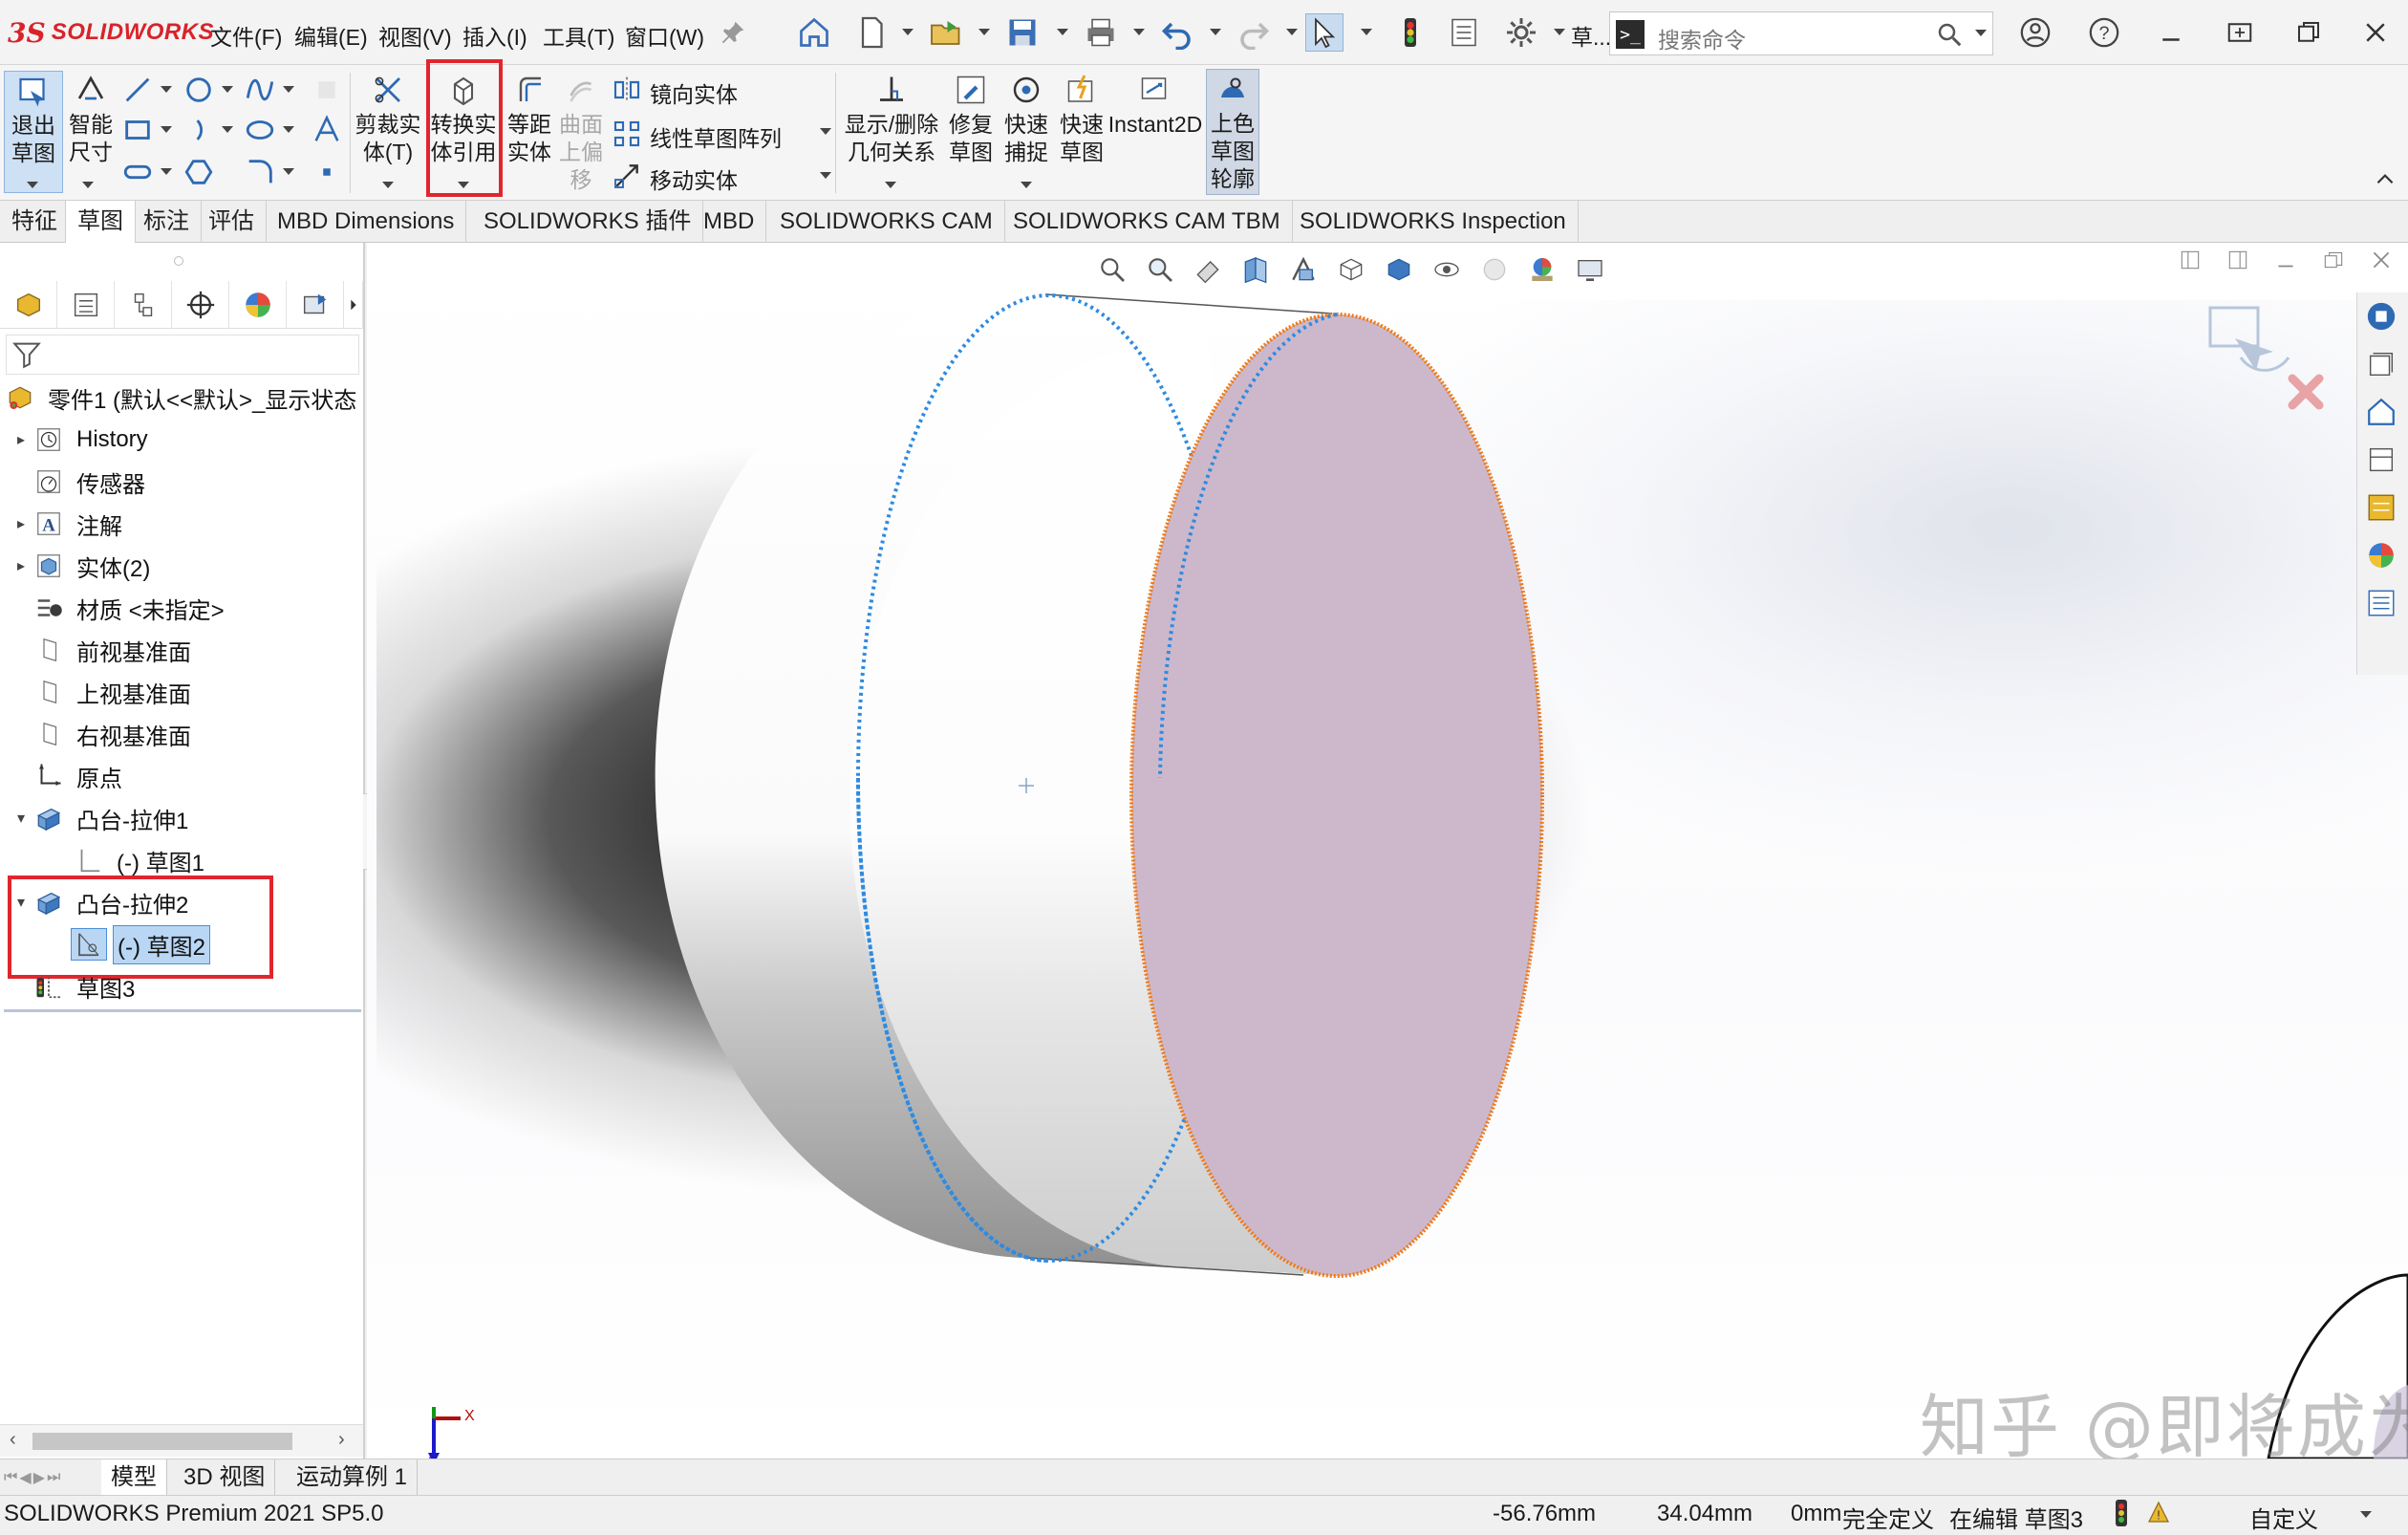 The image size is (2408, 1535). What do you see at coordinates (29, 305) in the screenshot?
I see `feature-manager-tab-icon` at bounding box center [29, 305].